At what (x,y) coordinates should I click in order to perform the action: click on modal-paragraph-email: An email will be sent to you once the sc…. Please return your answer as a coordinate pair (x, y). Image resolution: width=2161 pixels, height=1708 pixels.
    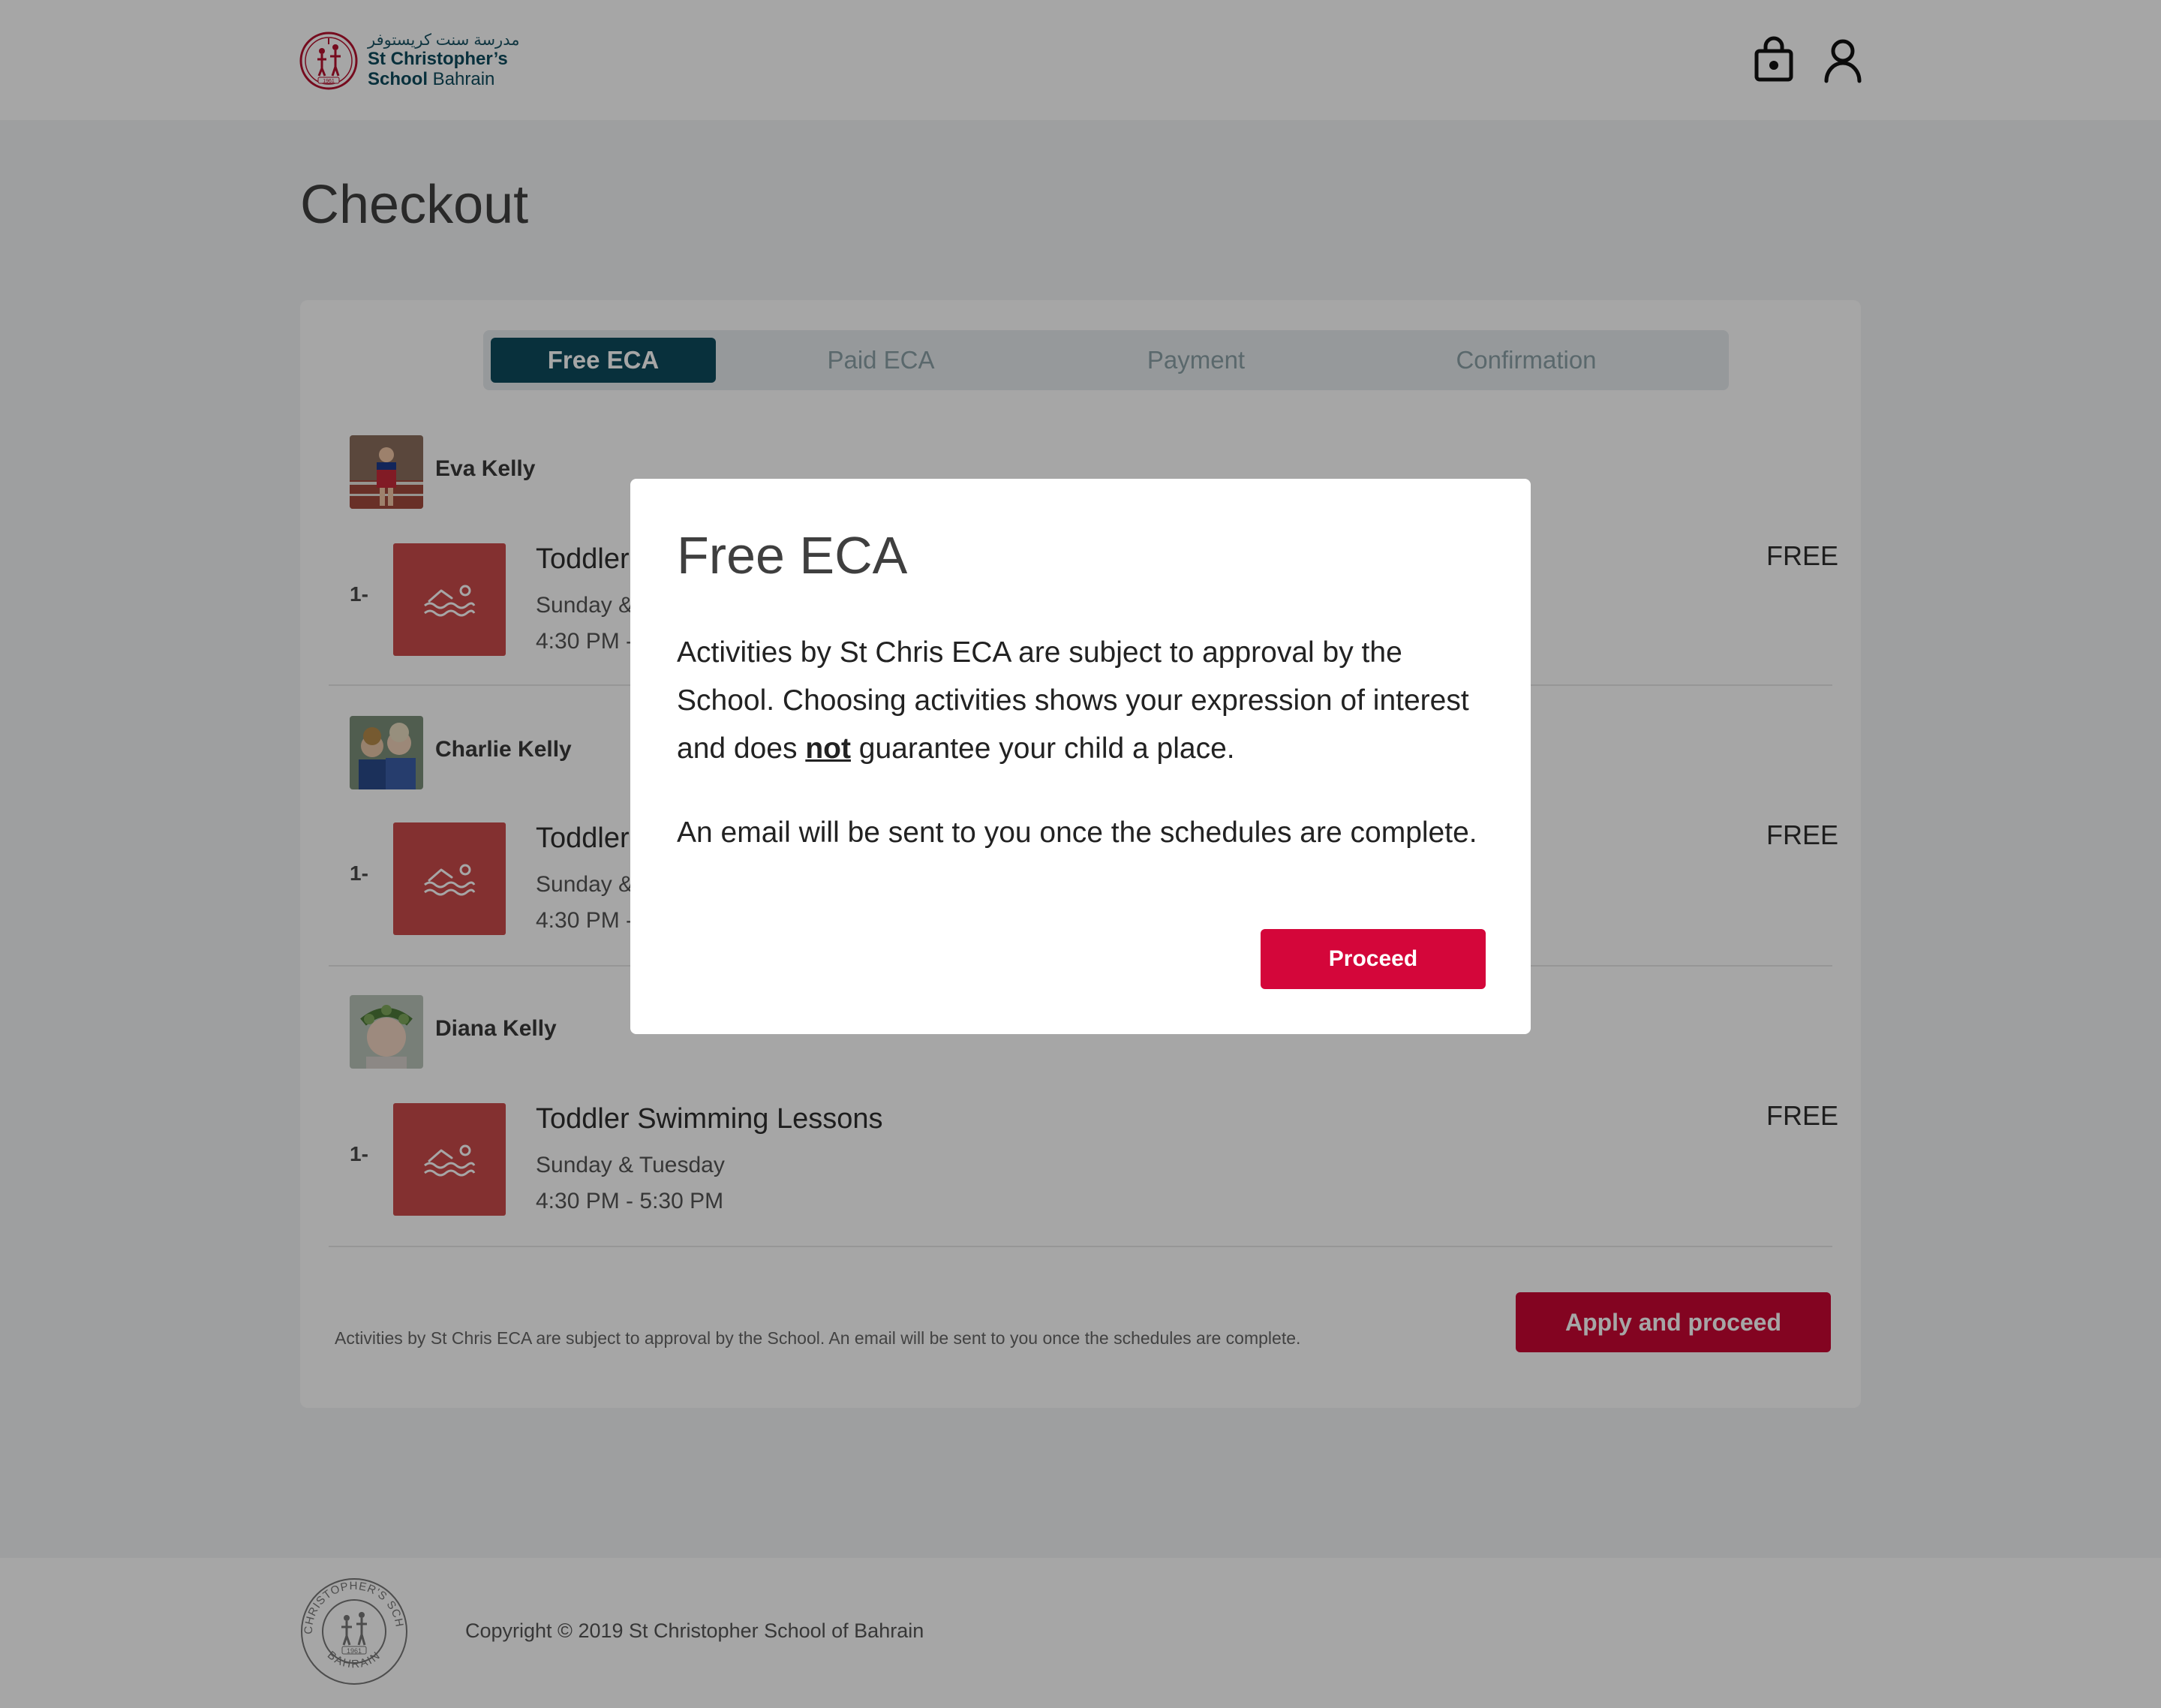
    Looking at the image, I should click on (1077, 832).